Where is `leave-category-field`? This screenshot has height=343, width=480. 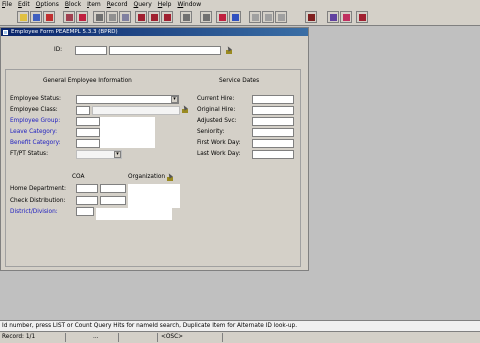 leave-category-field is located at coordinates (88, 132).